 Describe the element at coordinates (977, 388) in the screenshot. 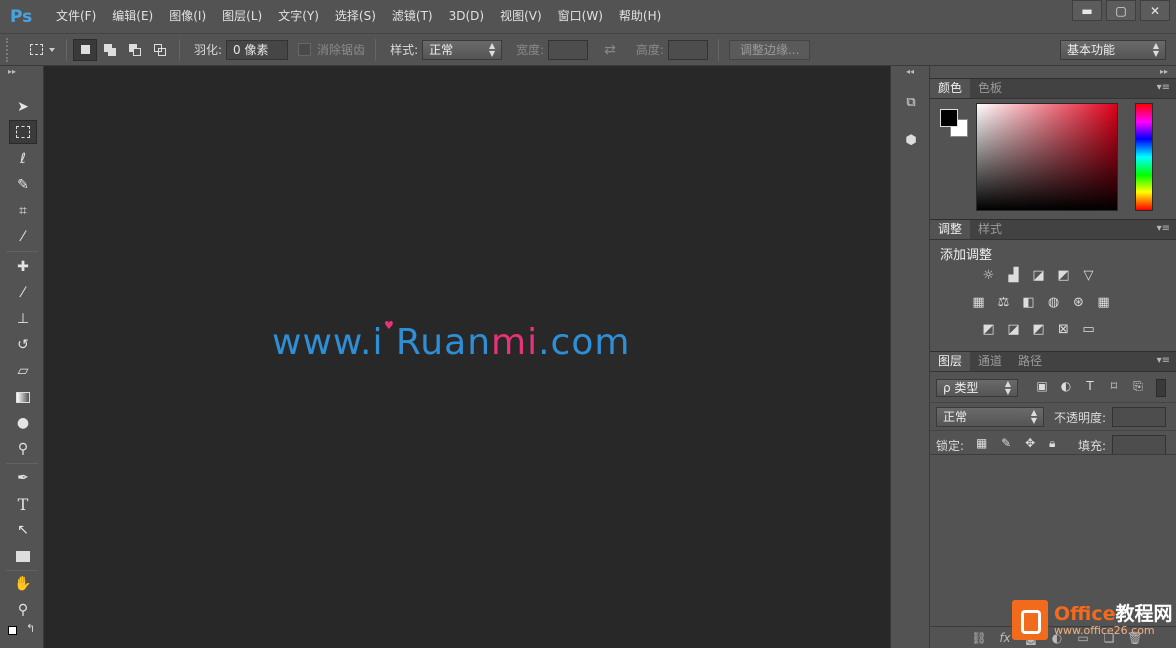

I see `layer-filter-select: ρ 类型 ▲ ▼` at that location.